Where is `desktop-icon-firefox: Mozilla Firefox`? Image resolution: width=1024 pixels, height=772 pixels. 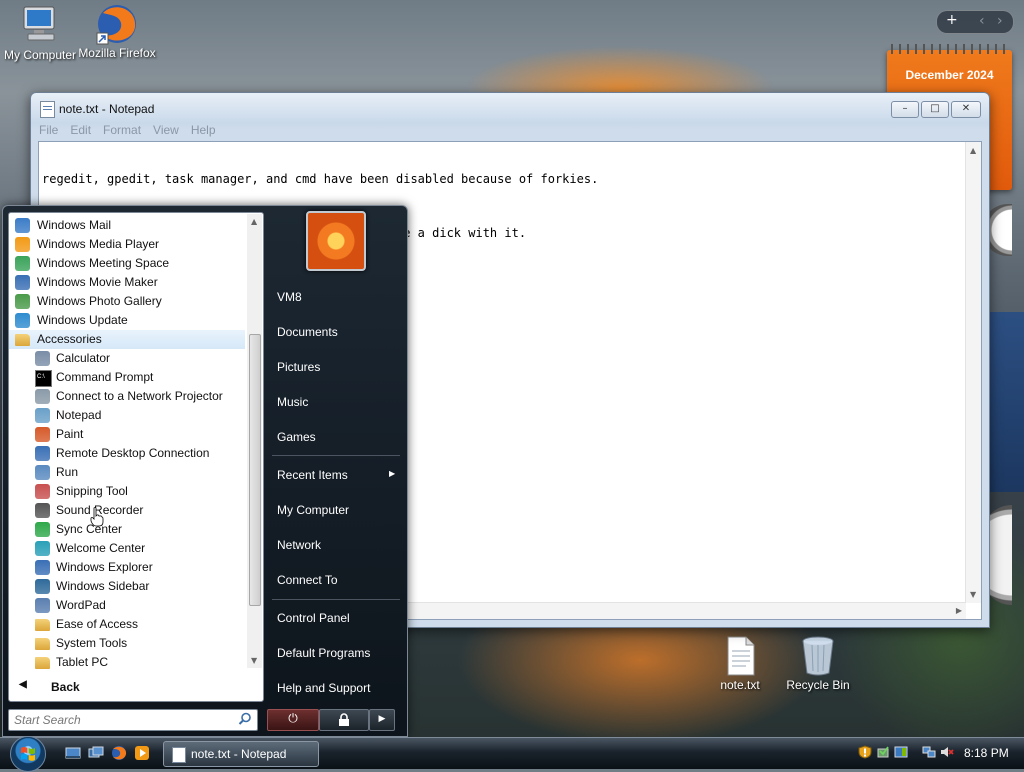 desktop-icon-firefox: Mozilla Firefox is located at coordinates (117, 31).